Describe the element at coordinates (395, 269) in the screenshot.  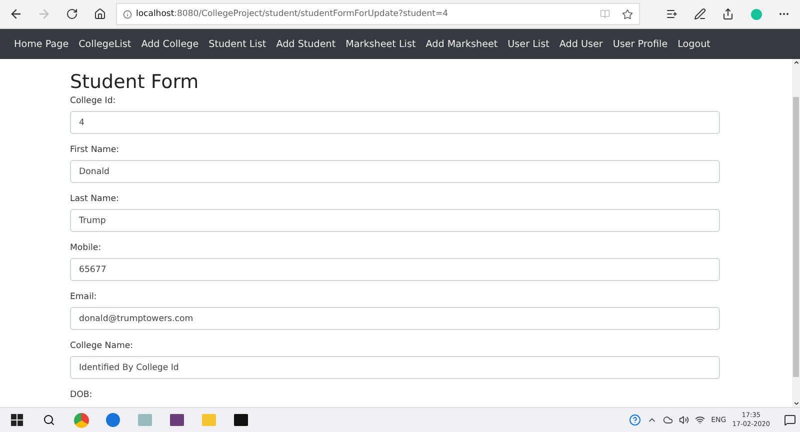
I see `input-field: 65677` at that location.